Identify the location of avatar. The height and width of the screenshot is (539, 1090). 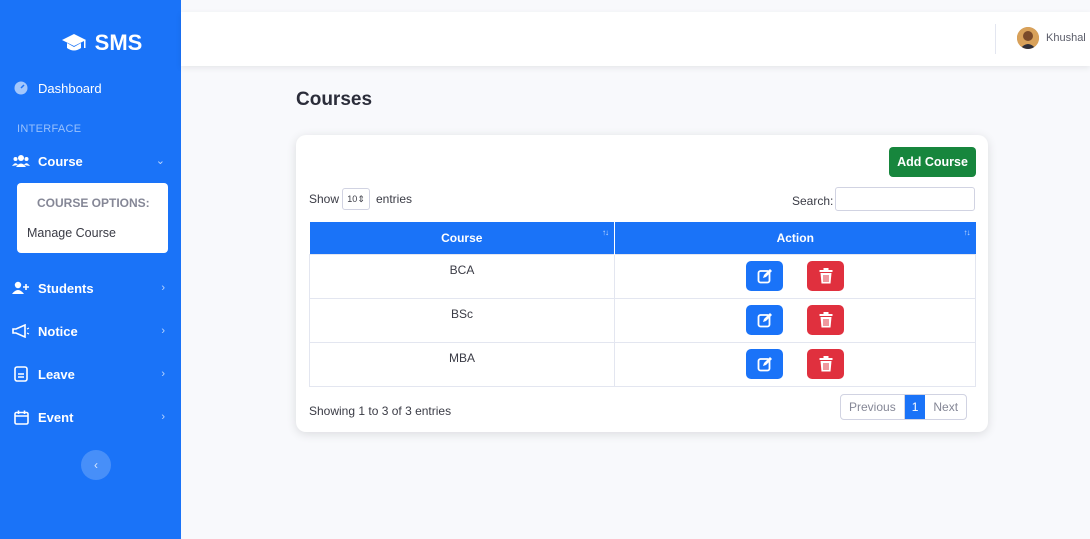
(1028, 38).